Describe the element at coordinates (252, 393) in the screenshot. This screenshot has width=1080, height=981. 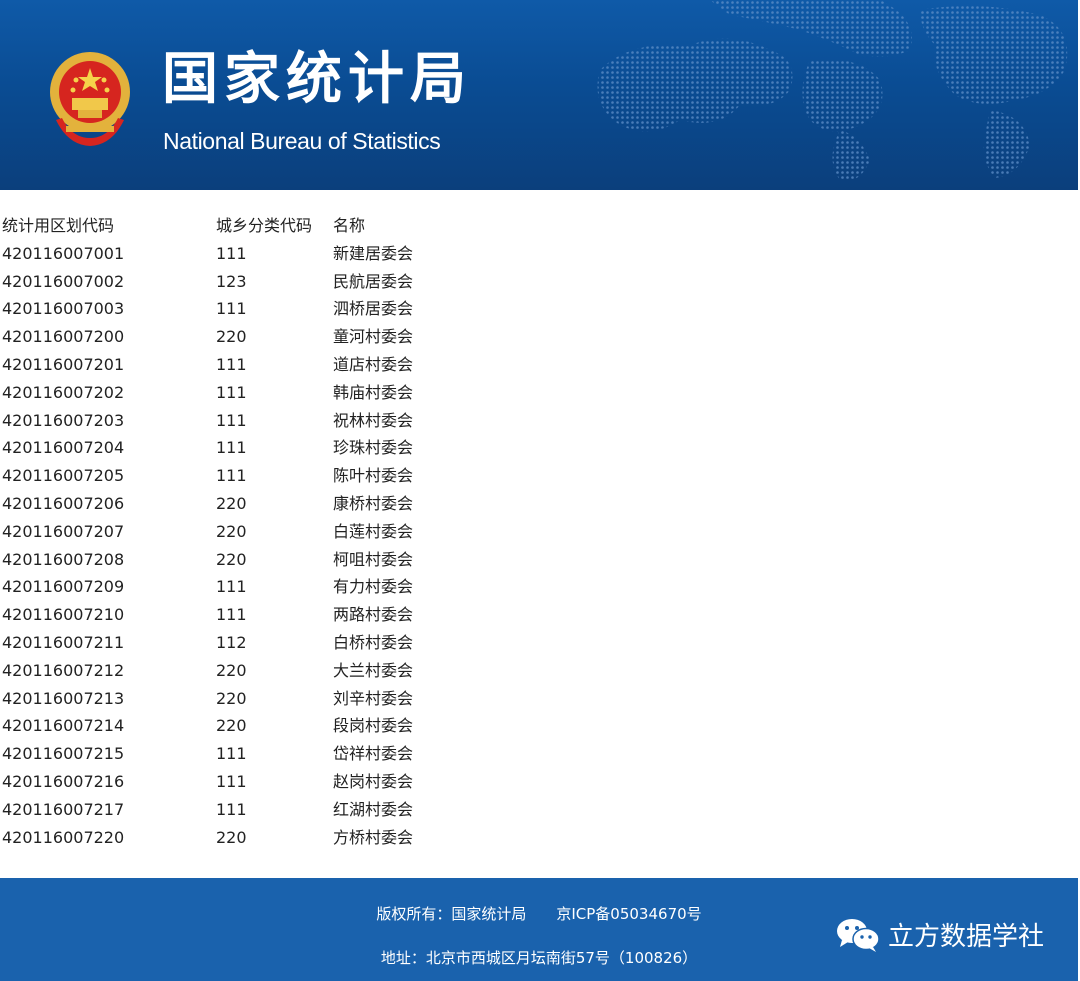
I see `table-row: 420116007202 111 韩庙村委会` at that location.